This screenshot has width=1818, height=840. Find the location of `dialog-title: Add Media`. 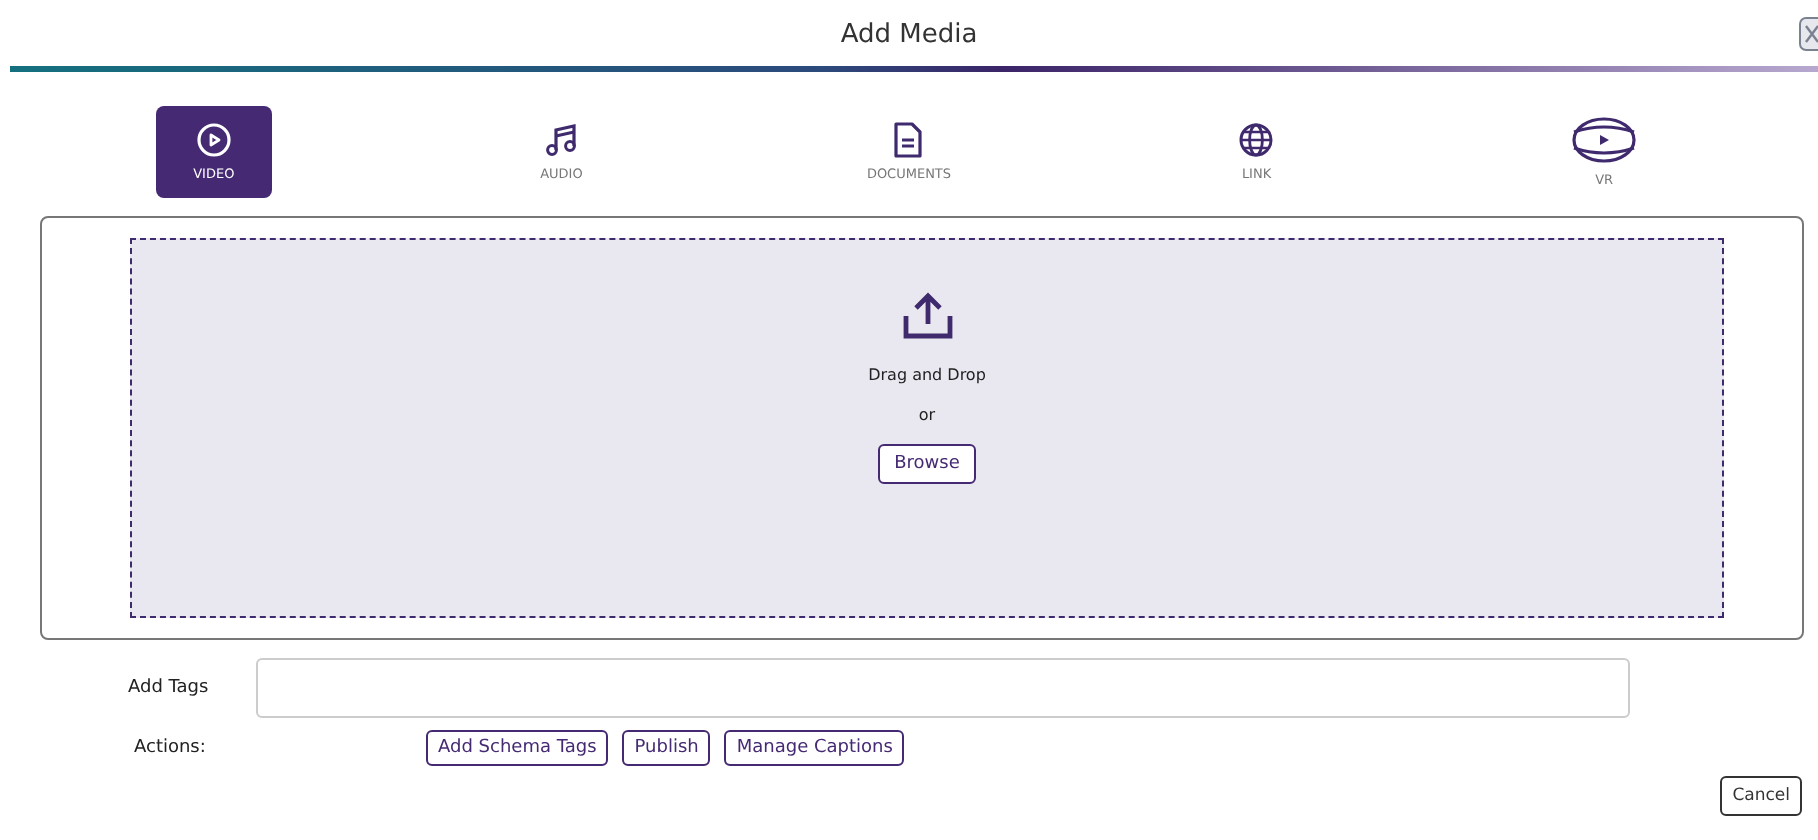

dialog-title: Add Media is located at coordinates (909, 35).